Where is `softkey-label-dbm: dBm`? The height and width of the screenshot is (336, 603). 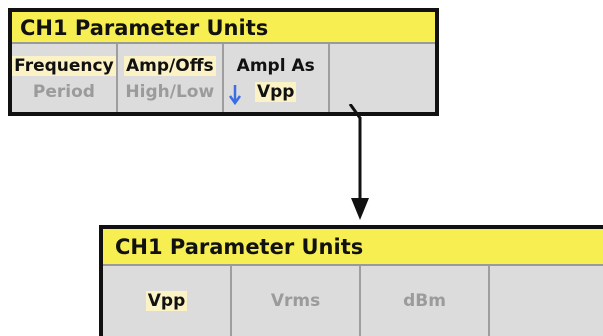
softkey-label-dbm: dBm is located at coordinates (424, 301).